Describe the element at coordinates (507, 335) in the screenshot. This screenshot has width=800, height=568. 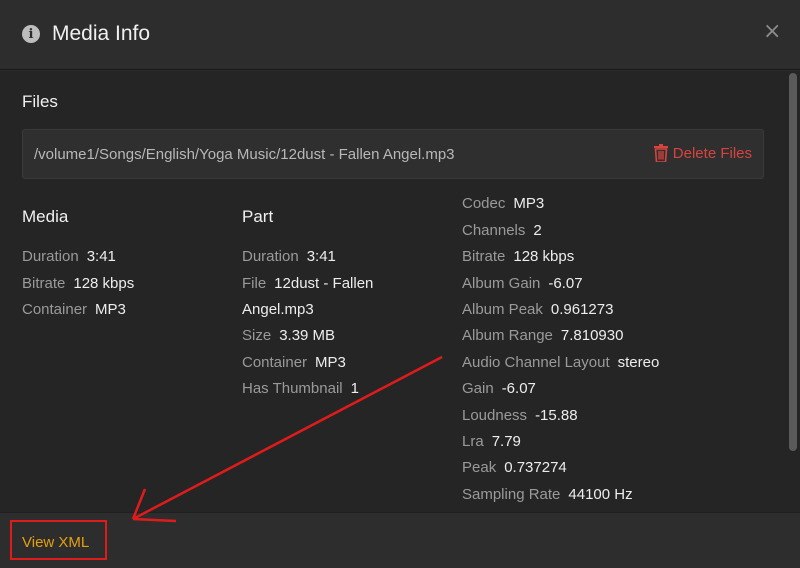
I see `stream-key: Album Range` at that location.